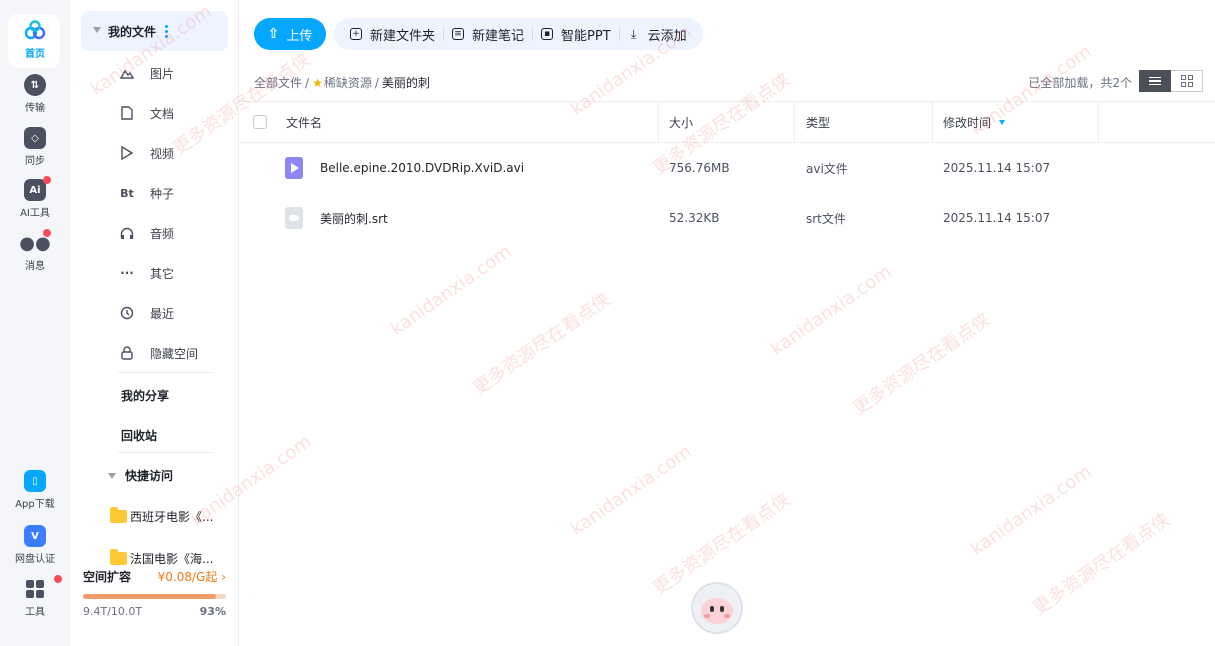 Image resolution: width=1215 pixels, height=646 pixels. What do you see at coordinates (727, 218) in the screenshot?
I see `table-row: 美丽的刺.srt 52.32KB srt文件 2025.11.14 15:07` at bounding box center [727, 218].